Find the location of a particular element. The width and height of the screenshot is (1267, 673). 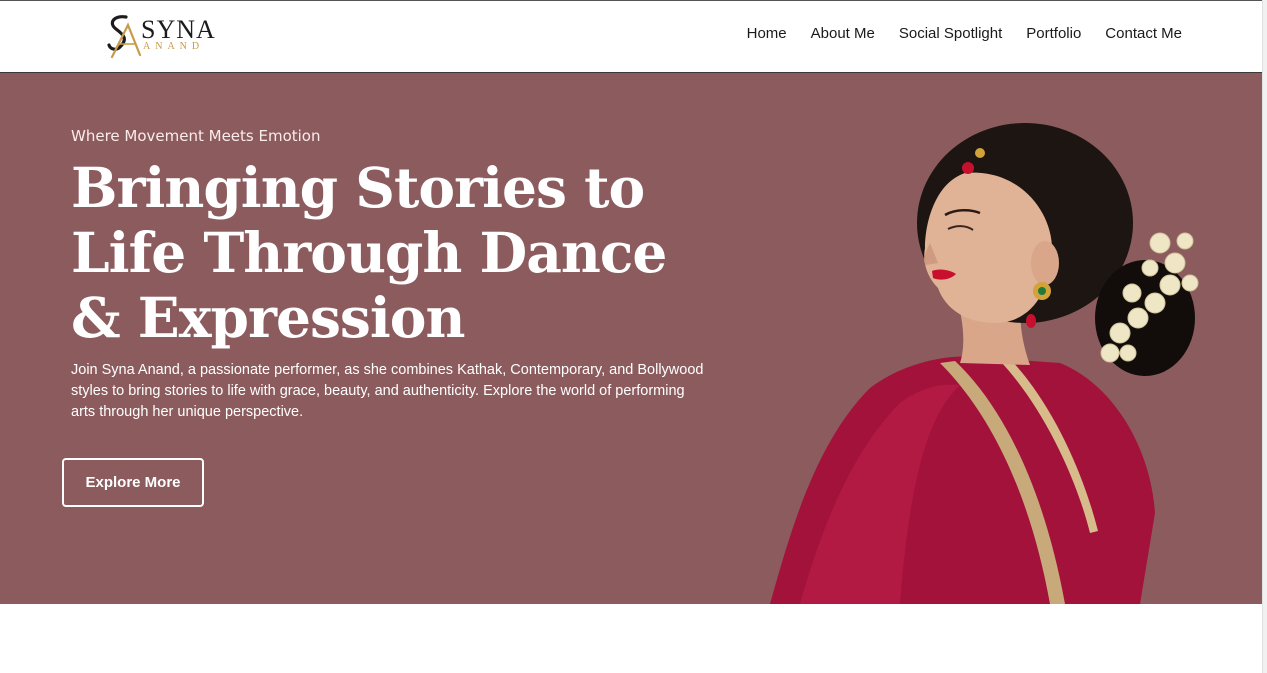

hero-tagline: Where Movement Meets Emotion is located at coordinates (196, 136).